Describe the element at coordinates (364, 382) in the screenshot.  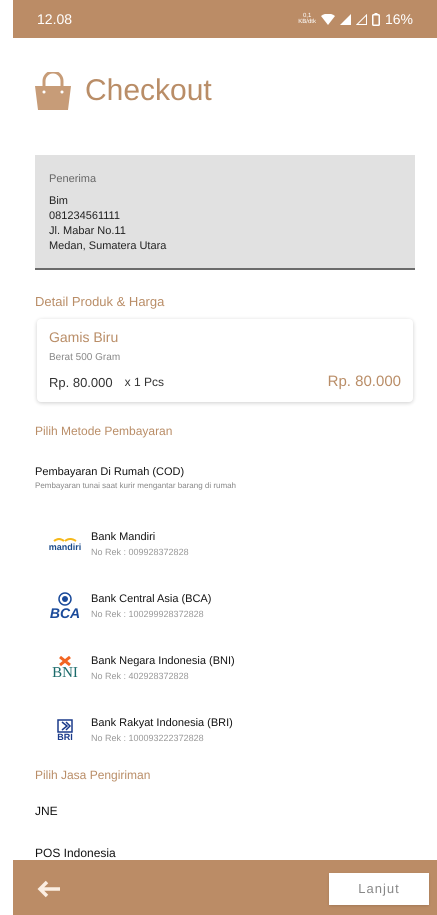
I see `total-price: Rp. 80.000` at that location.